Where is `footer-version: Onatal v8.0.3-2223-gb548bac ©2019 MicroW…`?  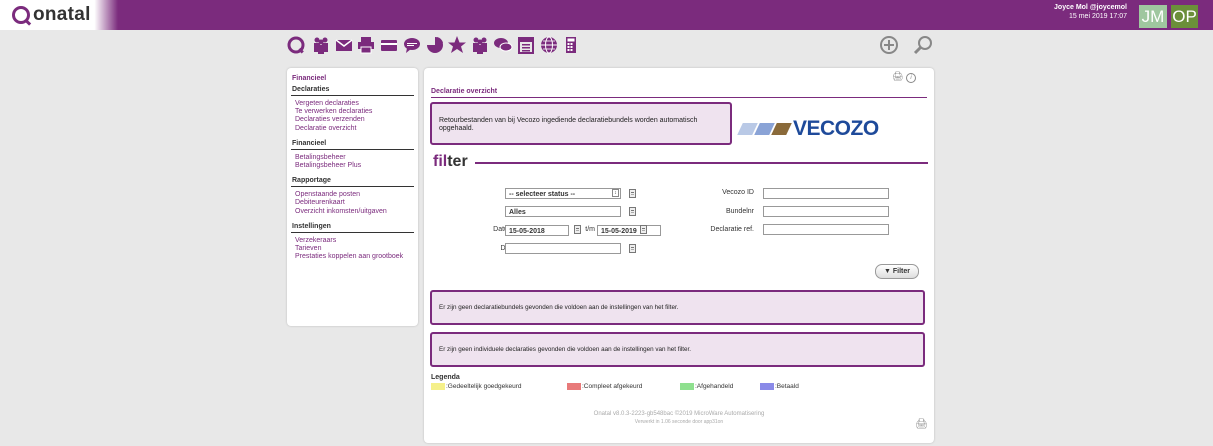 footer-version: Onatal v8.0.3-2223-gb548bac ©2019 MicroW… is located at coordinates (679, 414).